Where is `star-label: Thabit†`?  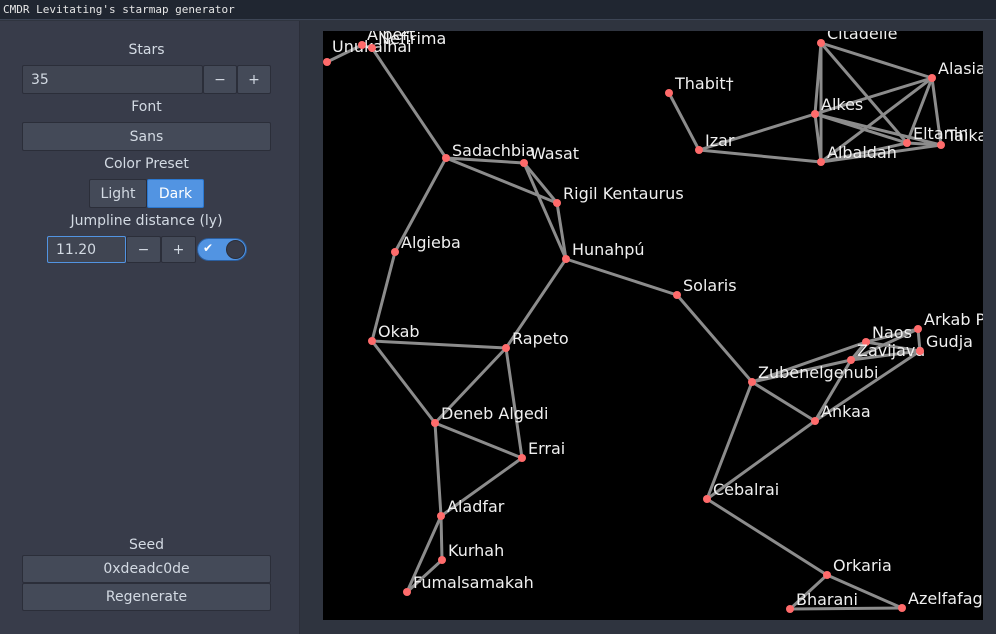
star-label: Thabit† is located at coordinates (704, 83).